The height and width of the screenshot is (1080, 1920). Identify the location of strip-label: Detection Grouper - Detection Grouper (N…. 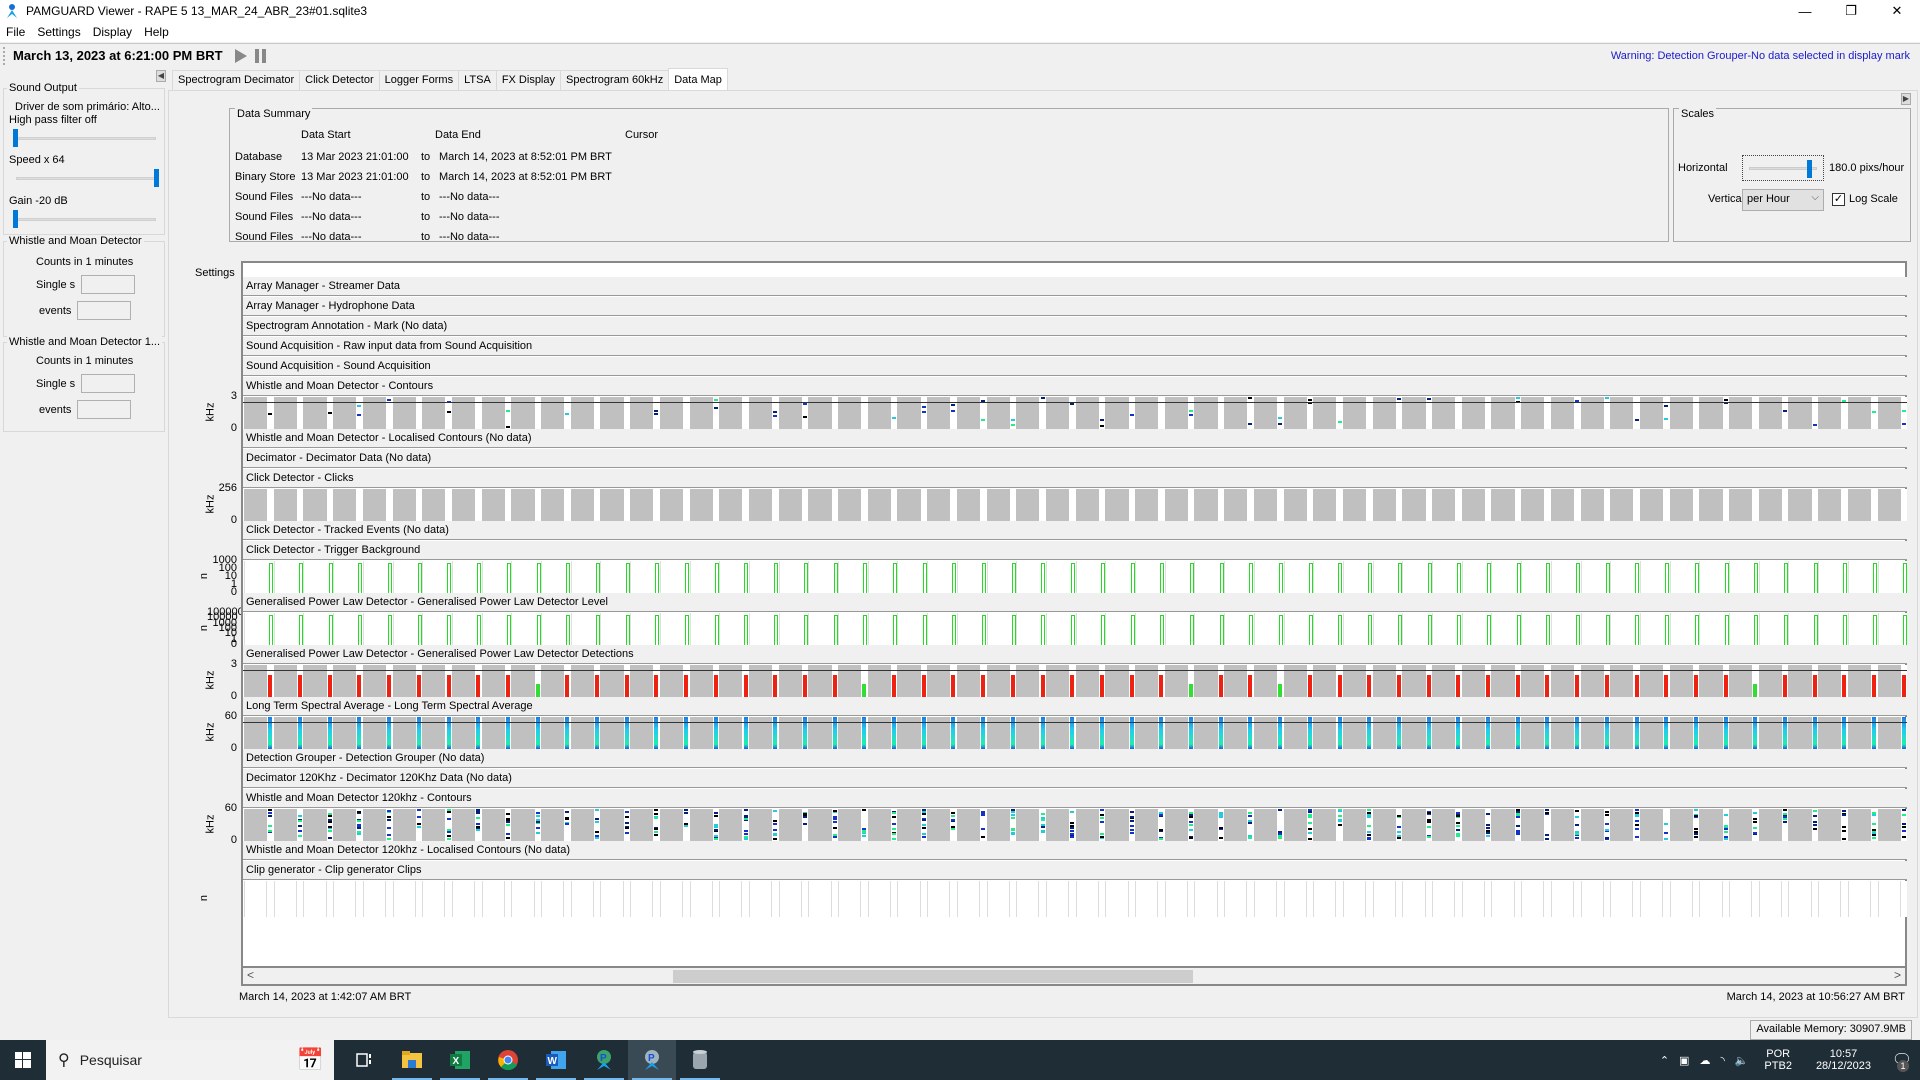
(1075, 758).